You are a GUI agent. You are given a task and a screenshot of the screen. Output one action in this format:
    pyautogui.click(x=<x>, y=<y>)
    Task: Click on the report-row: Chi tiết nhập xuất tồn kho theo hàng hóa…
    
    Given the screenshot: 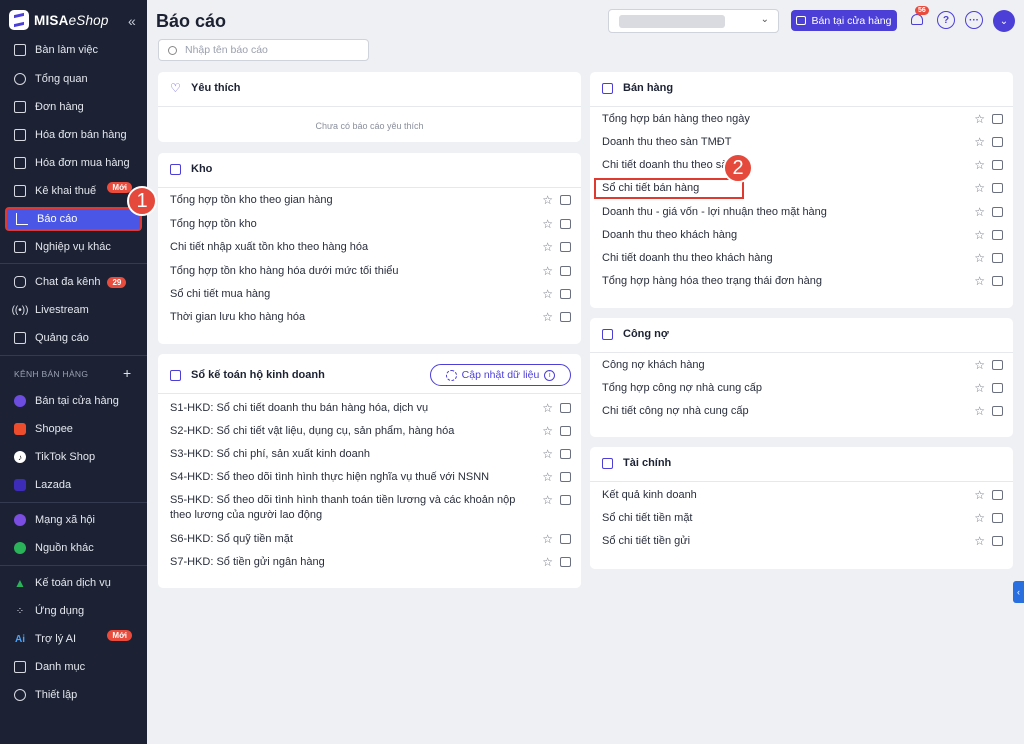 What is the action you would take?
    pyautogui.click(x=370, y=250)
    